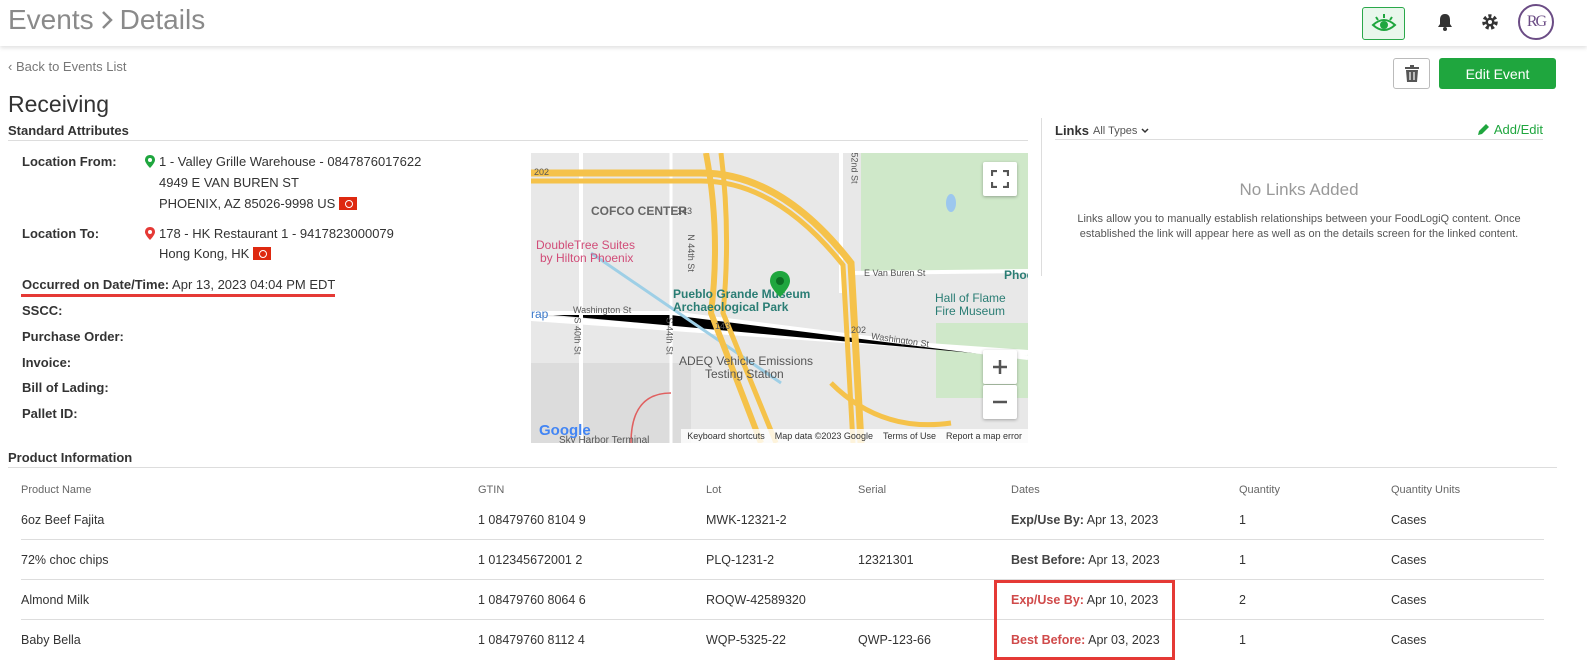  I want to click on map-label-doubletree-2: by Hilton Phoenix, so click(587, 258).